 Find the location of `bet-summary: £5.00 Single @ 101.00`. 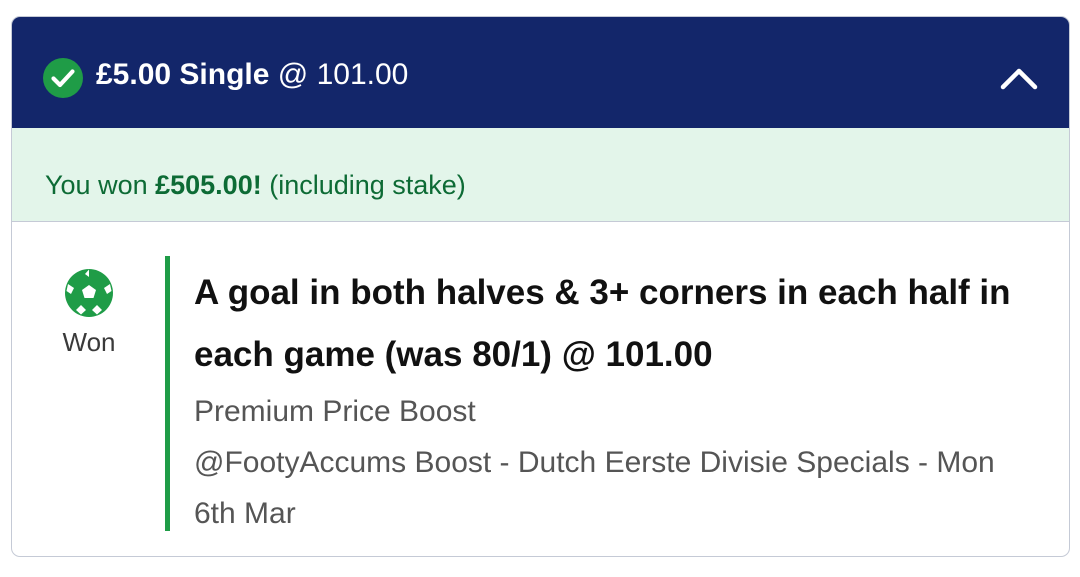

bet-summary: £5.00 Single @ 101.00 is located at coordinates (252, 75).